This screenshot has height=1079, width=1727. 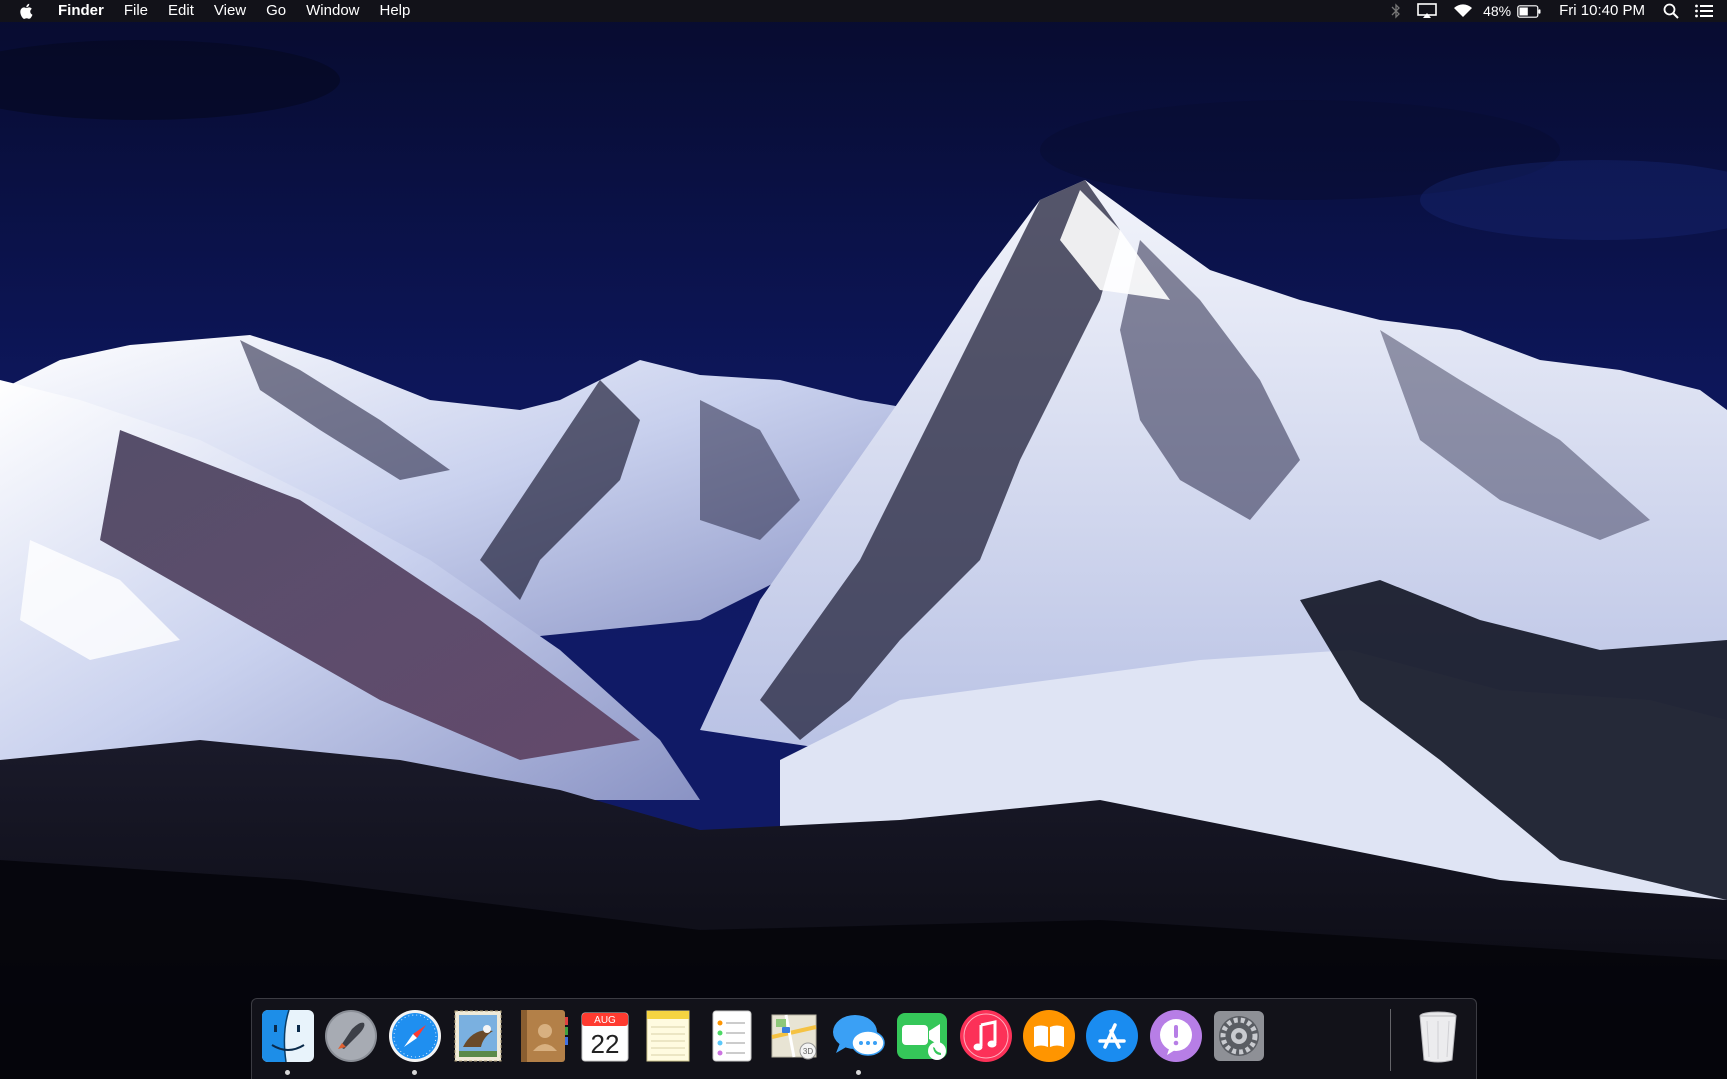 What do you see at coordinates (85, 11) in the screenshot?
I see `menu-app-finder: Finder` at bounding box center [85, 11].